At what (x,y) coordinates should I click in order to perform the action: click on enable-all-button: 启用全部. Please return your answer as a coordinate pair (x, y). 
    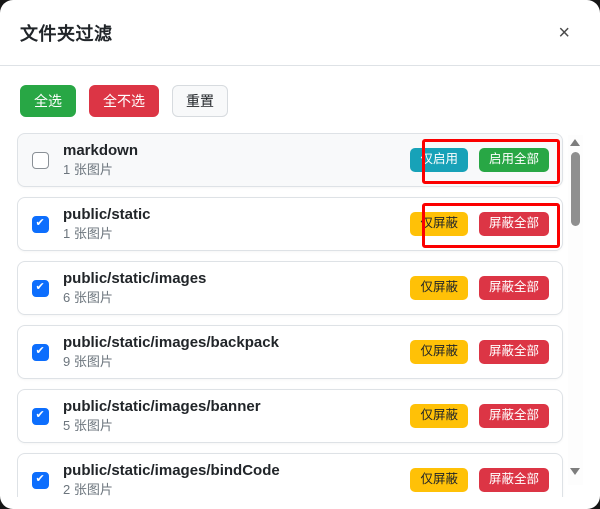
    Looking at the image, I should click on (513, 160).